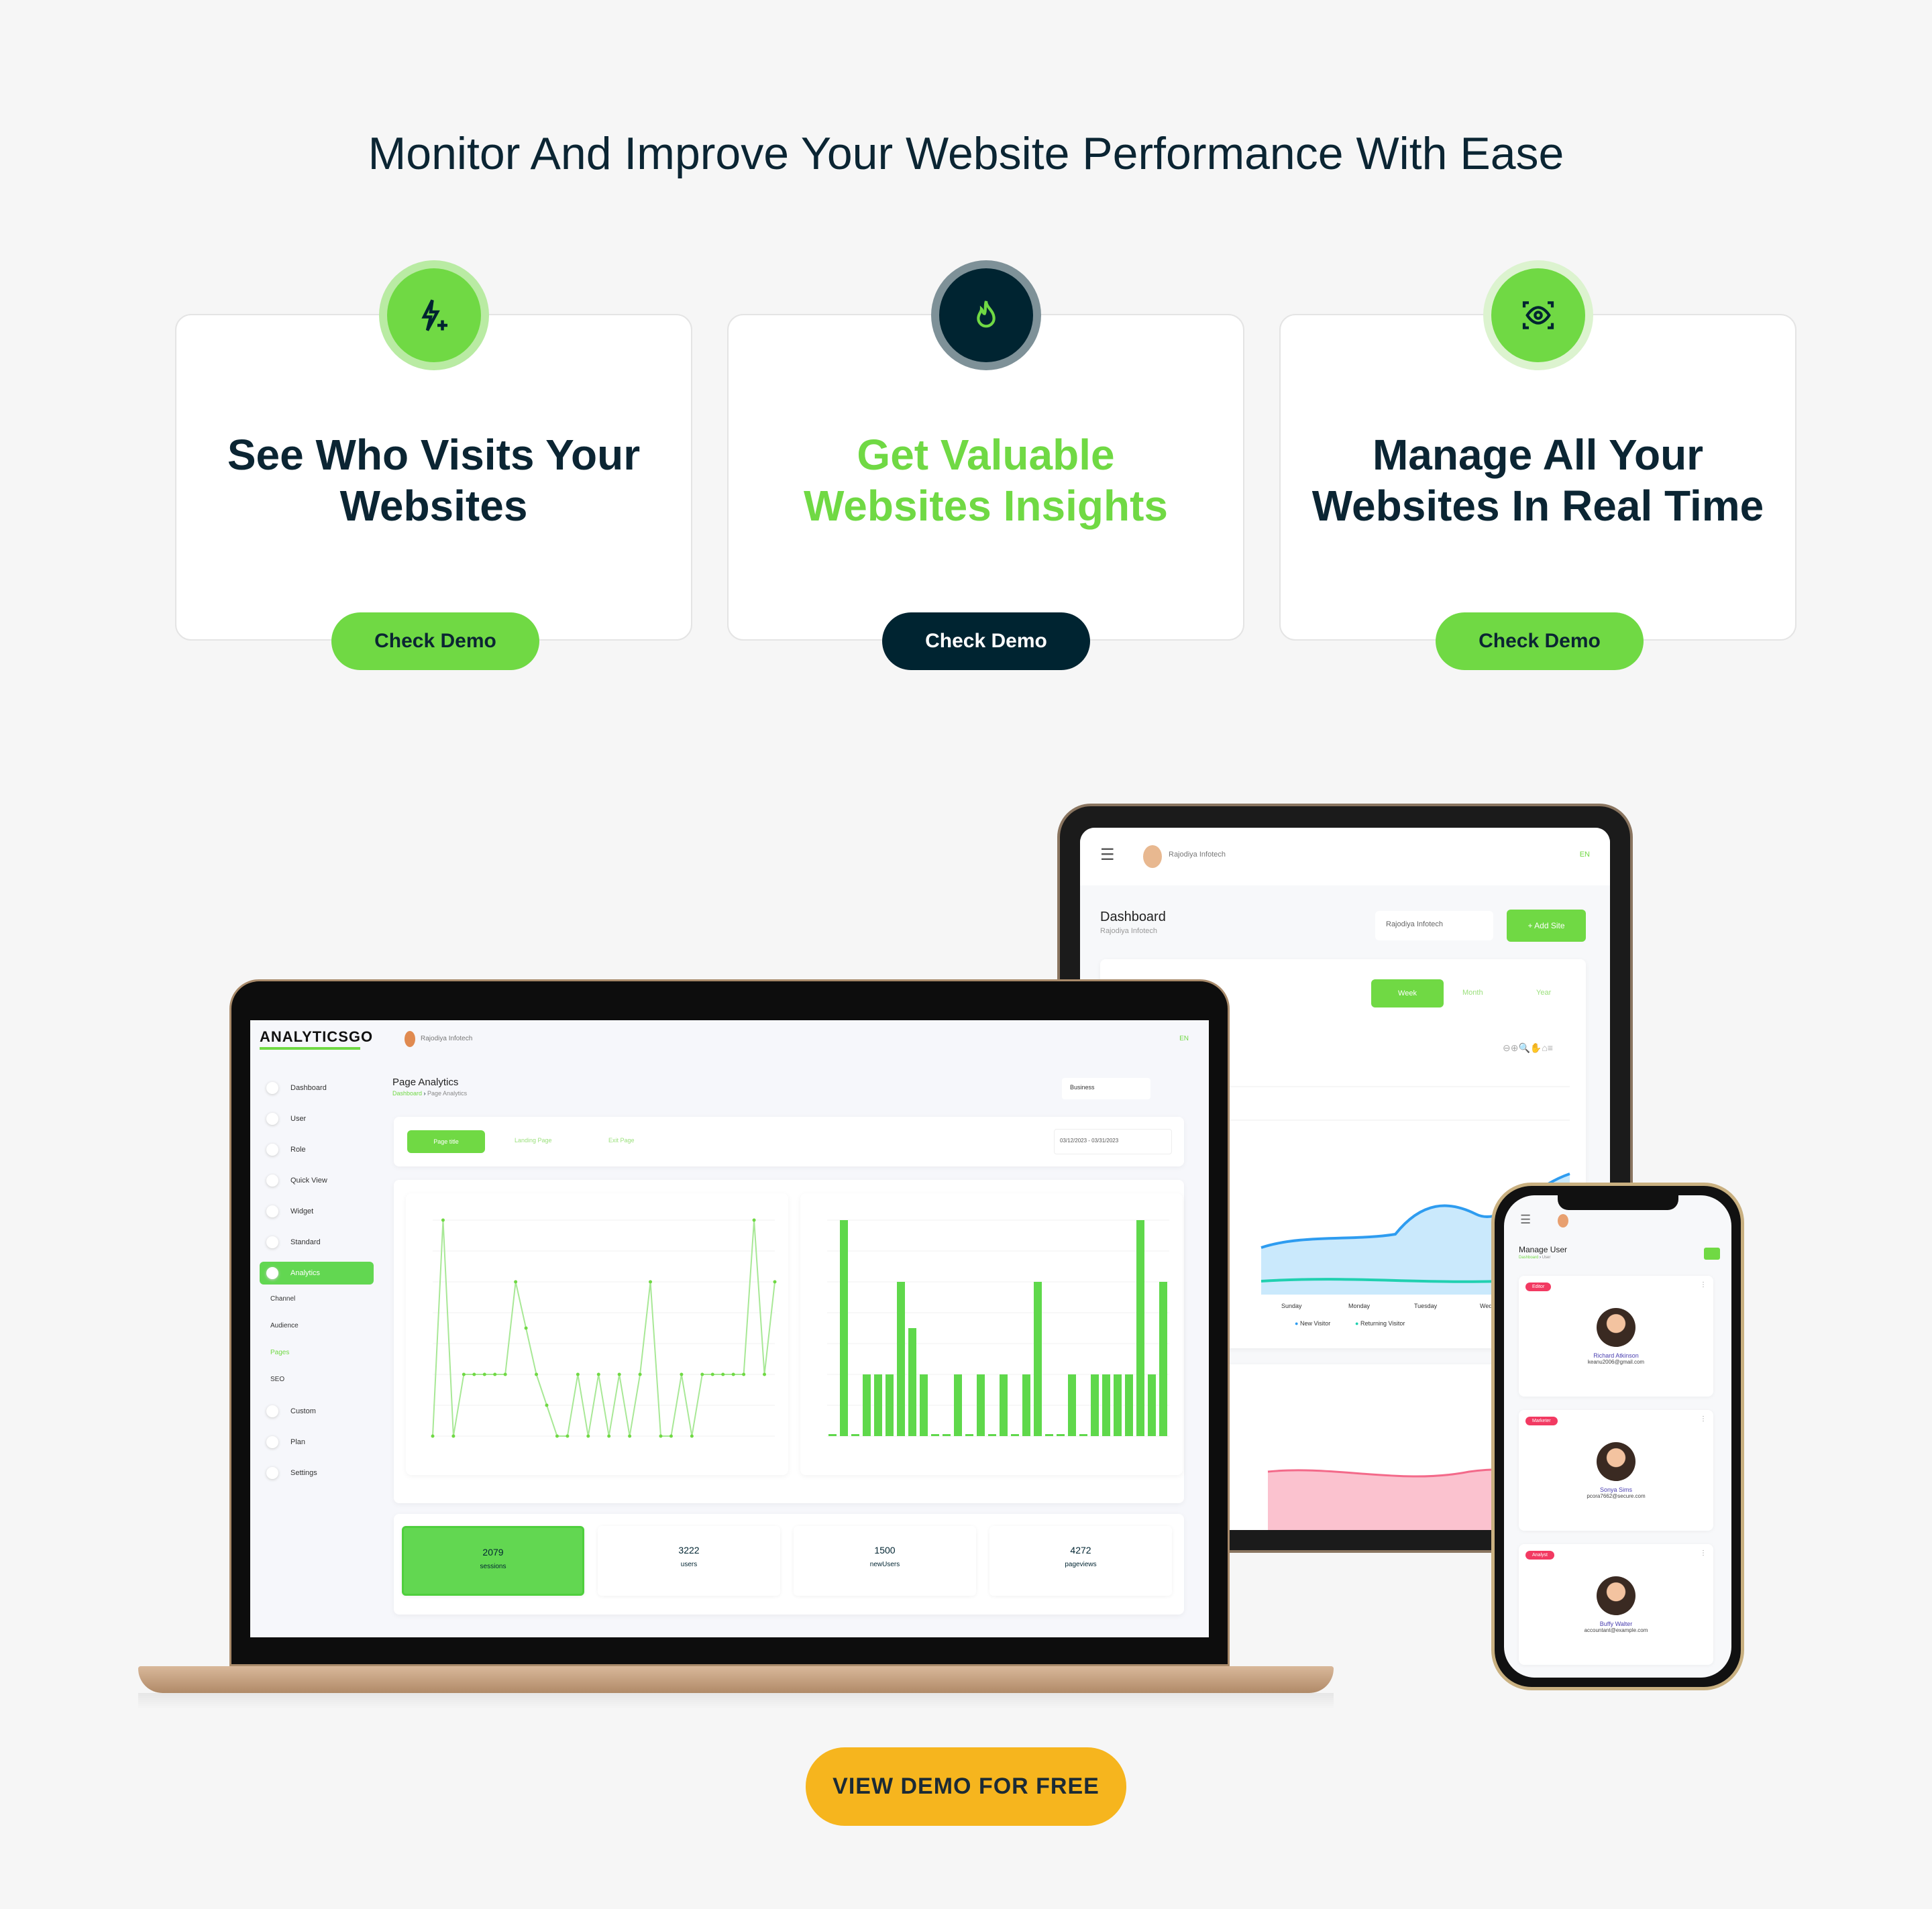 This screenshot has height=1909, width=1932. Describe the element at coordinates (689, 1561) in the screenshot. I see `stat-users: 3222 users` at that location.